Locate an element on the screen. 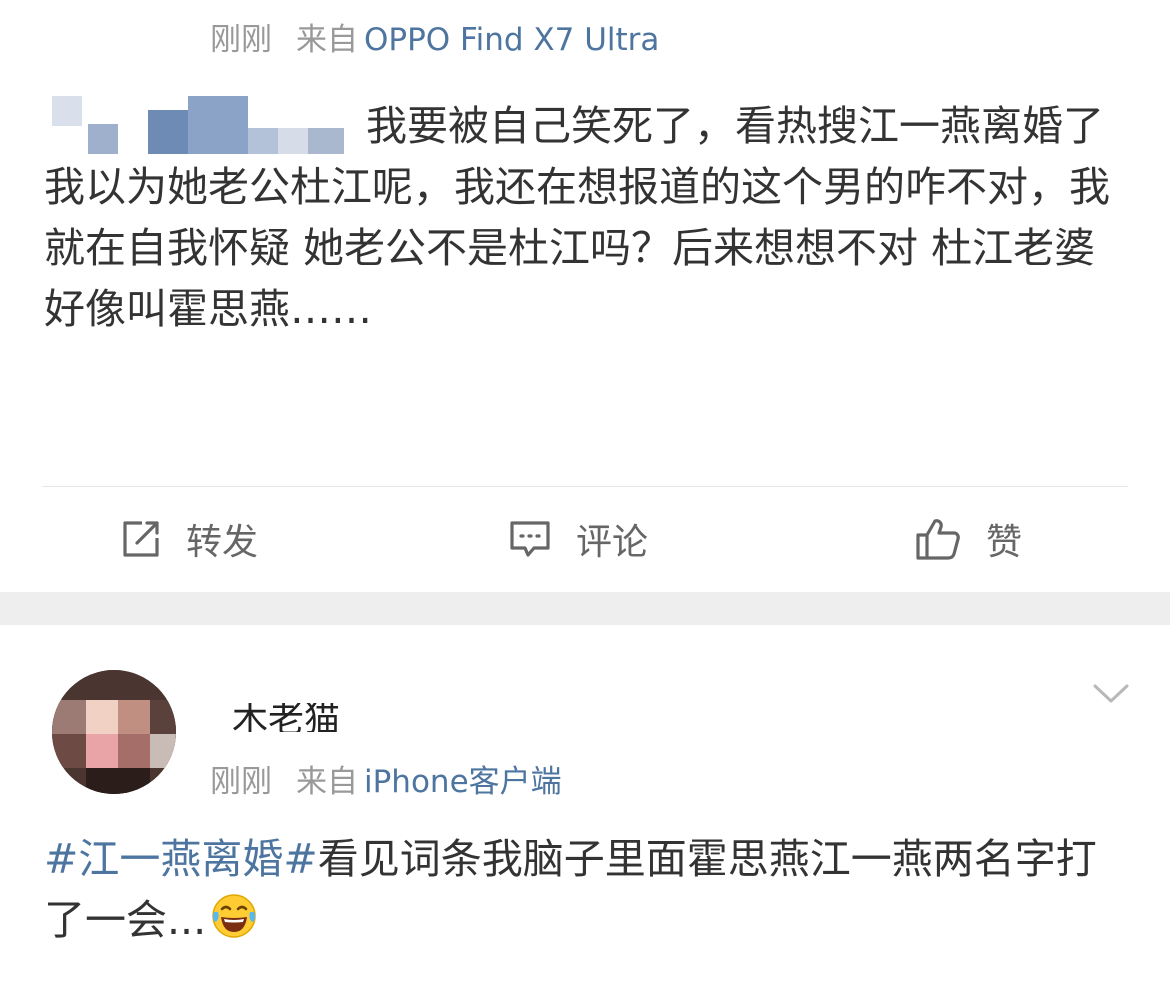  like-button: 赞 is located at coordinates (968, 539).